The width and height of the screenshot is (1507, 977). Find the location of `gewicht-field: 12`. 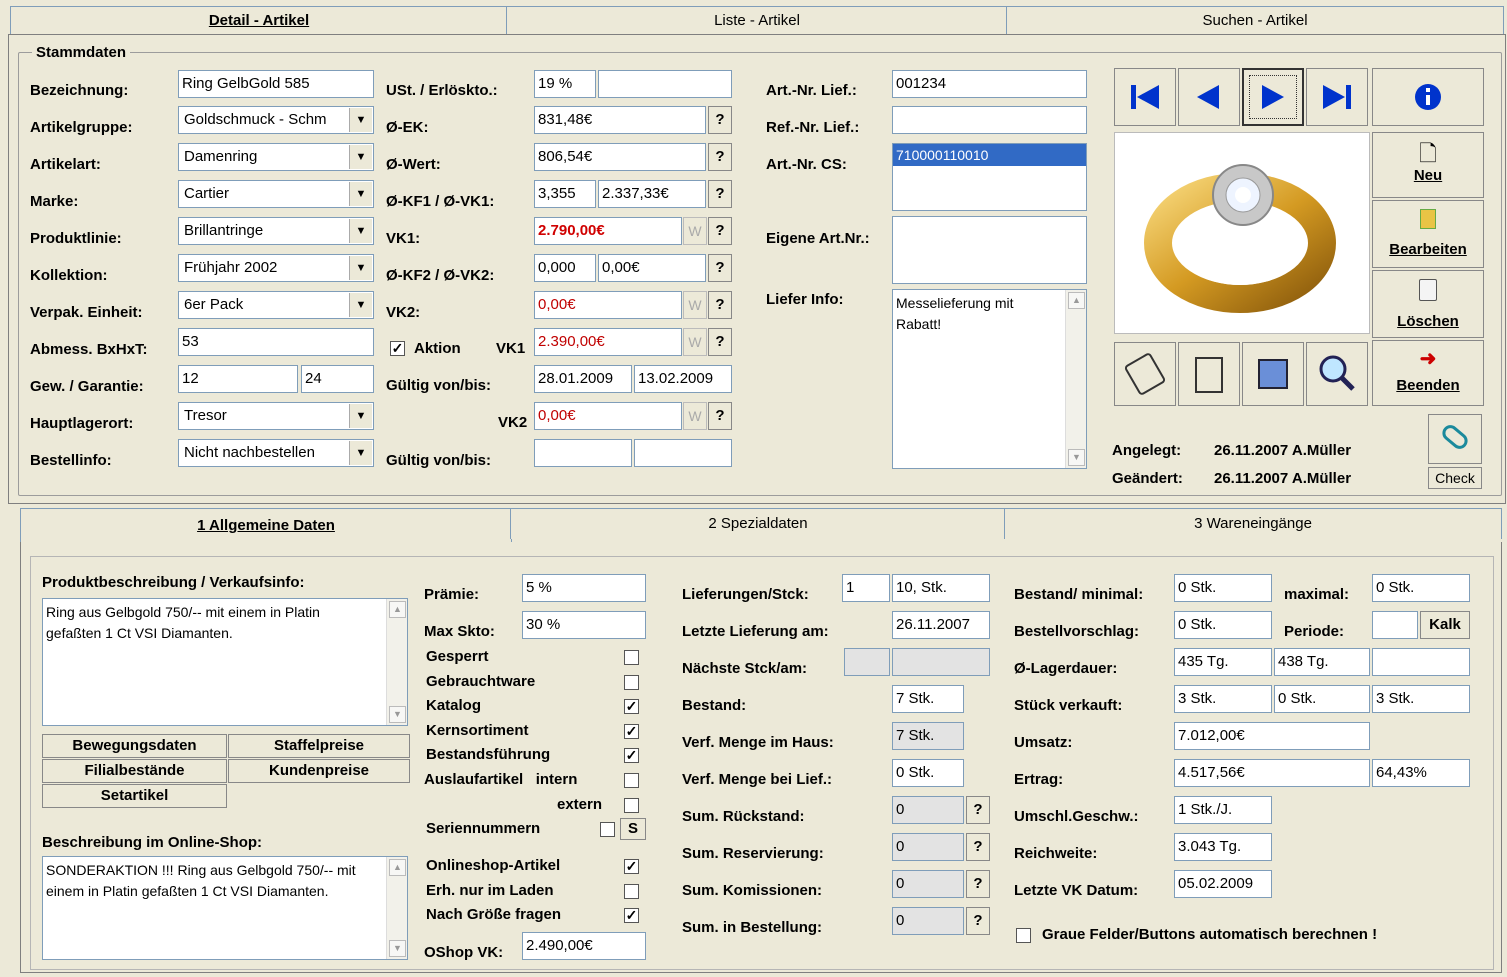

gewicht-field: 12 is located at coordinates (238, 379).